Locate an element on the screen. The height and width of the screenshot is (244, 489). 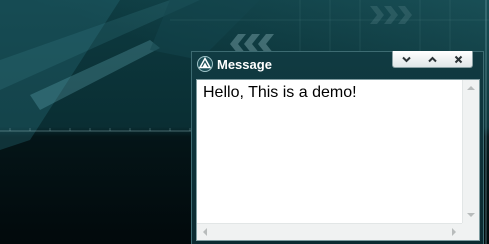
chevron-up-icon is located at coordinates (432, 59).